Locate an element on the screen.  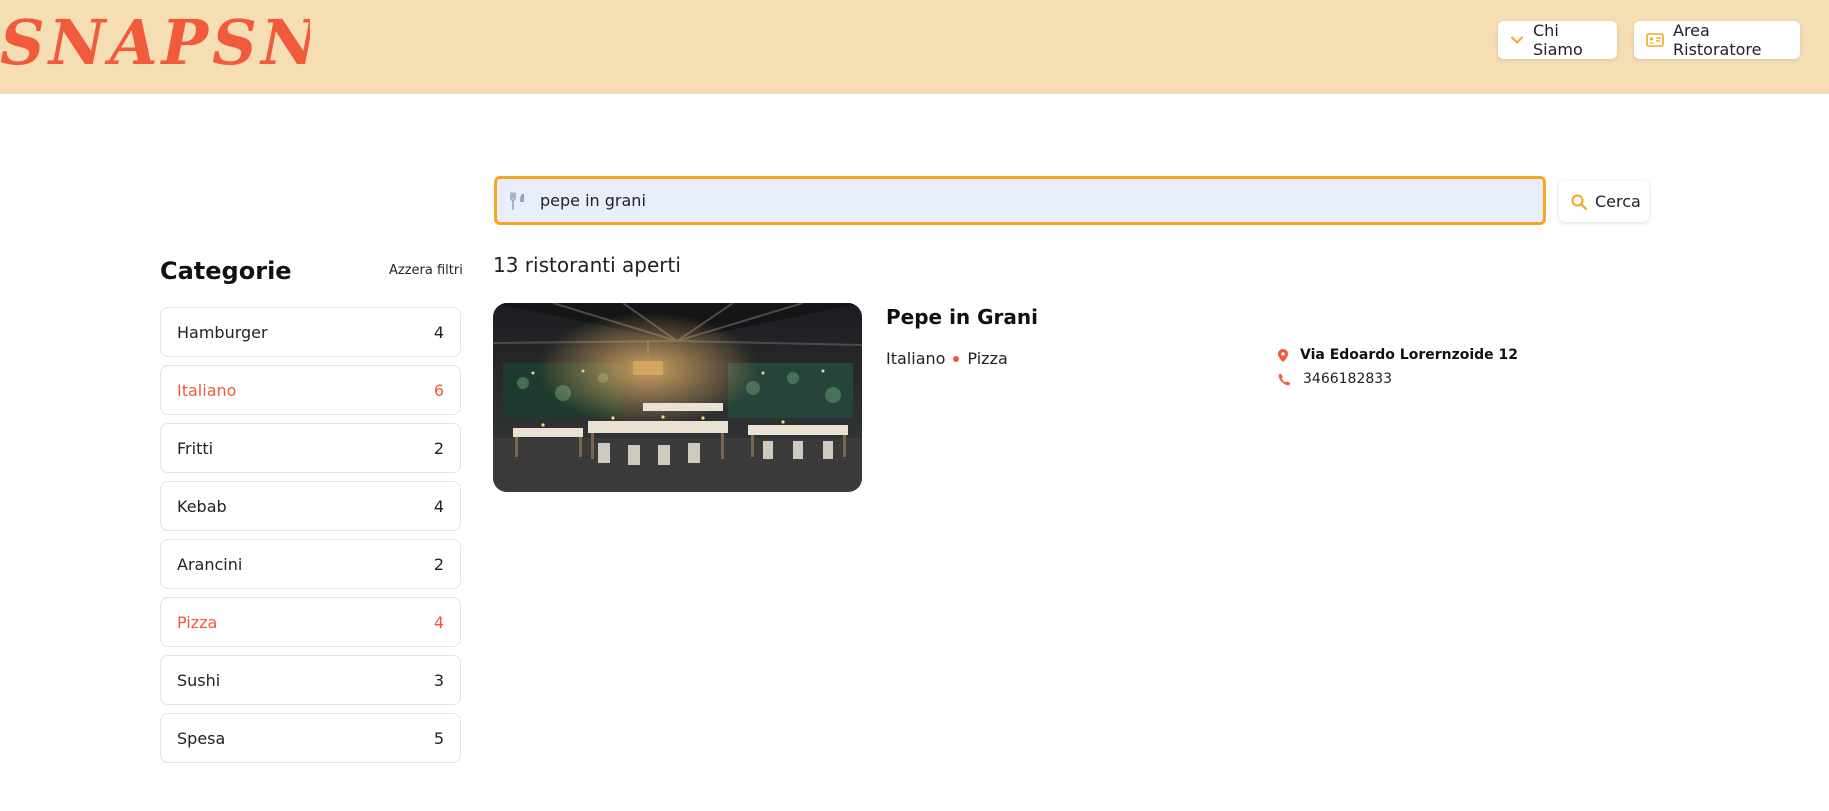
chi-siamo-label: Chi Siamo is located at coordinates (1558, 40).